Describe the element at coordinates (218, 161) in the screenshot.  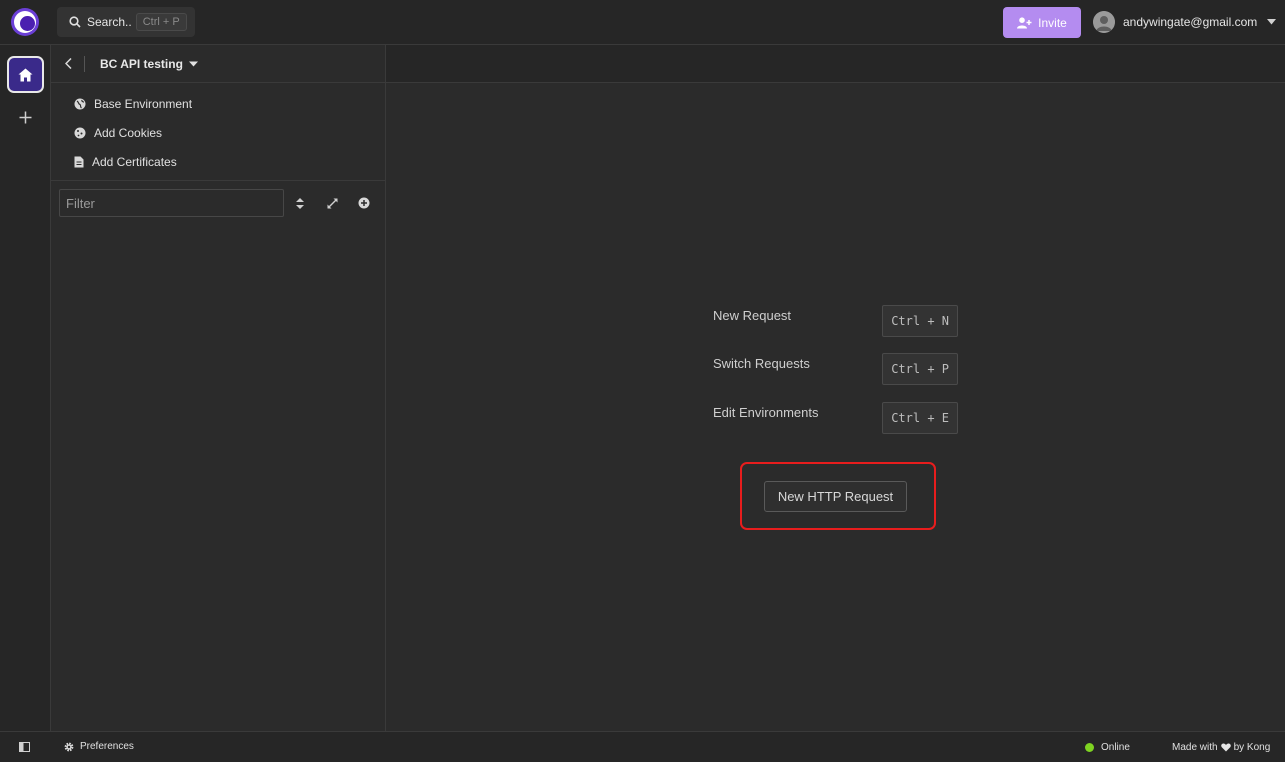
I see `sidebar-item-add-certificates: Add Certificates` at that location.